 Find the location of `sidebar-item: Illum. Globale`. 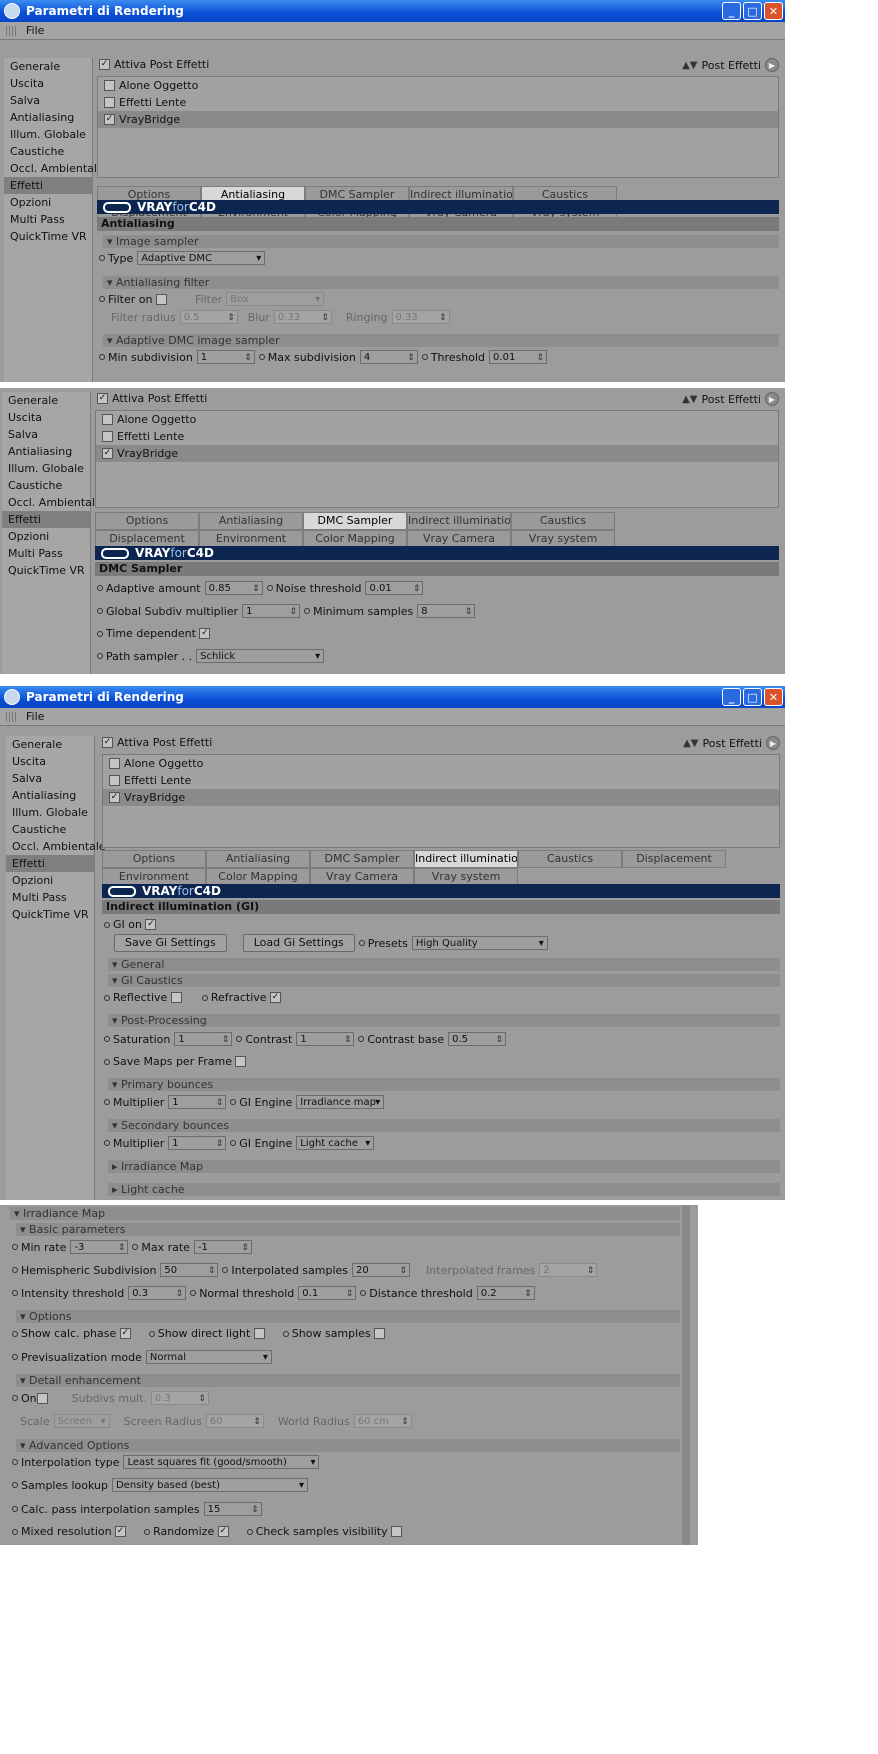

sidebar-item: Illum. Globale is located at coordinates (50, 812).